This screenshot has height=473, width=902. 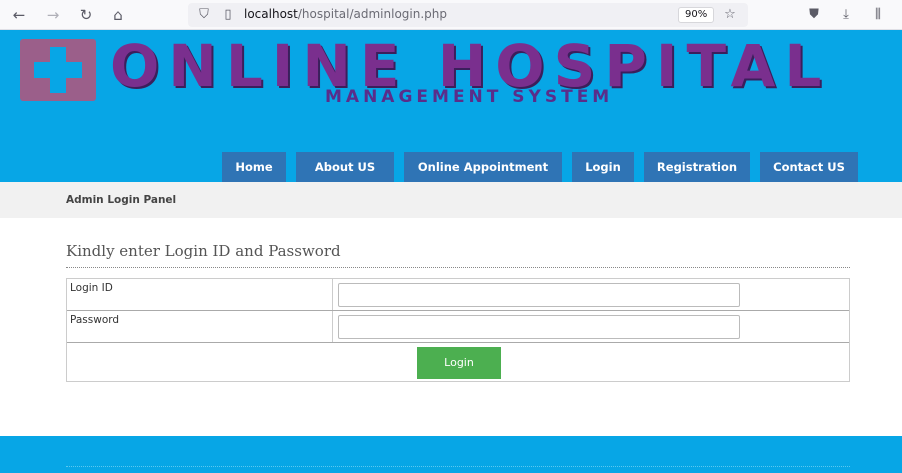 I want to click on home-icon: ⌂, so click(x=118, y=15).